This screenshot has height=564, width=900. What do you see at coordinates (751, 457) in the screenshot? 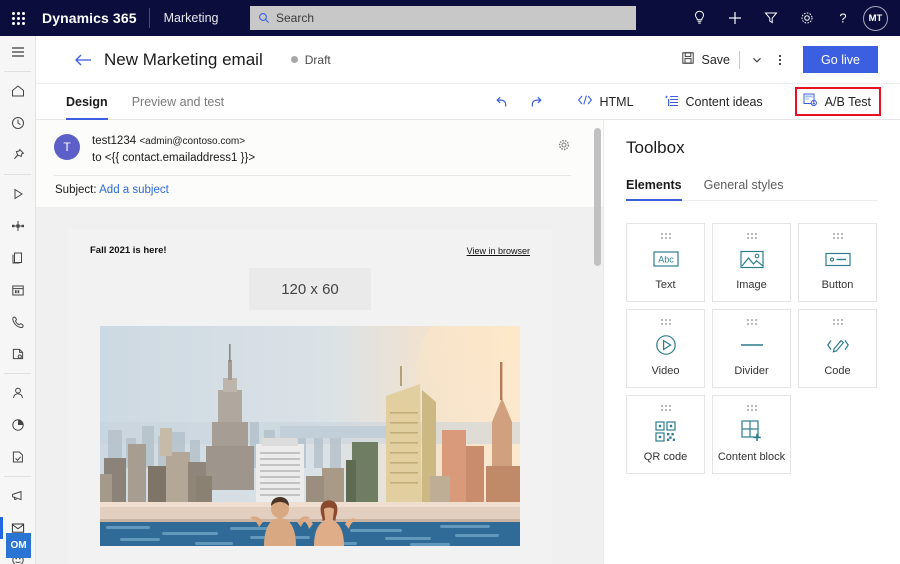
I see `toolbox-item-label: Content block` at bounding box center [751, 457].